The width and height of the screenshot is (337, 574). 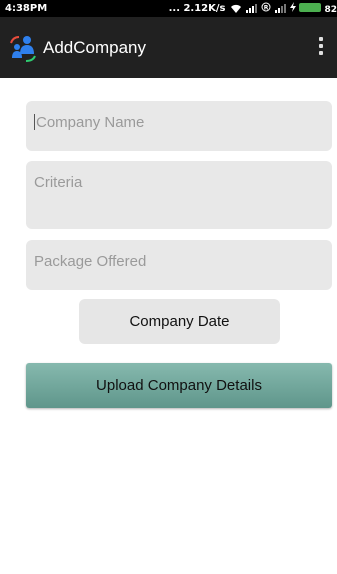 I want to click on network-speed: ... 2.12K/s, so click(x=197, y=8).